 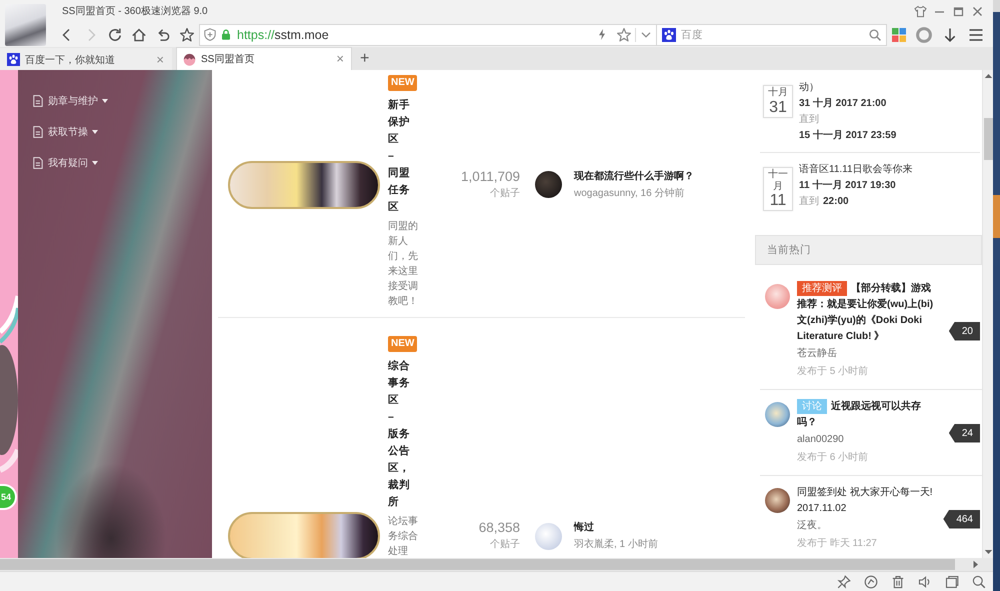 What do you see at coordinates (86, 59) in the screenshot?
I see `browser-tab: 百度一下，你就知道 ×` at bounding box center [86, 59].